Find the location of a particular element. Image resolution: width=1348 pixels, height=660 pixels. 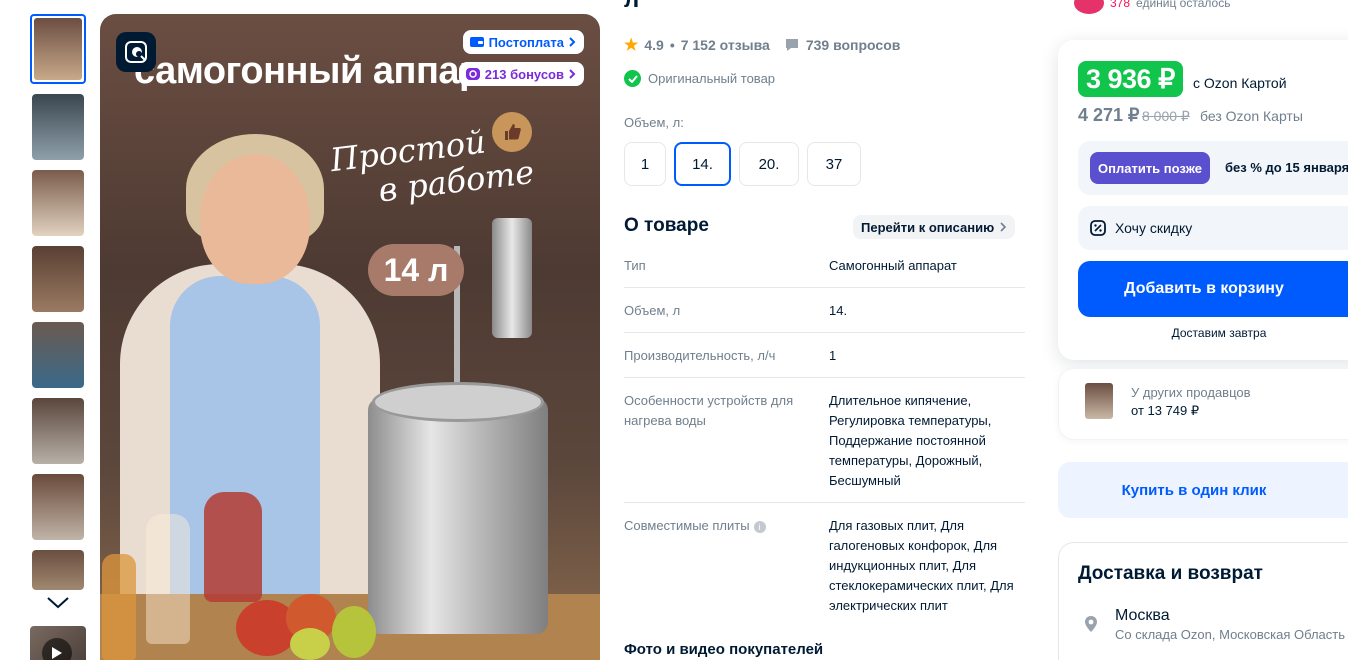

reviews-link: 7 152 отзыва is located at coordinates (725, 45).